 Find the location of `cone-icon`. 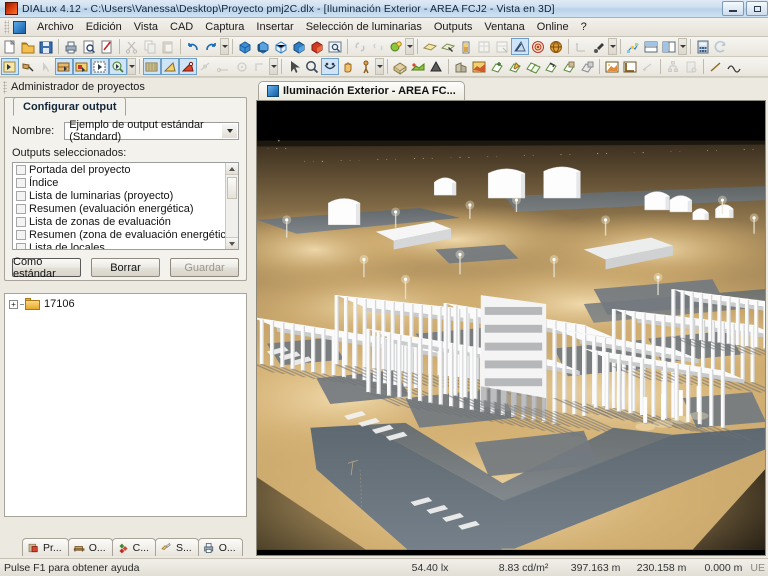

cone-icon is located at coordinates (436, 66).